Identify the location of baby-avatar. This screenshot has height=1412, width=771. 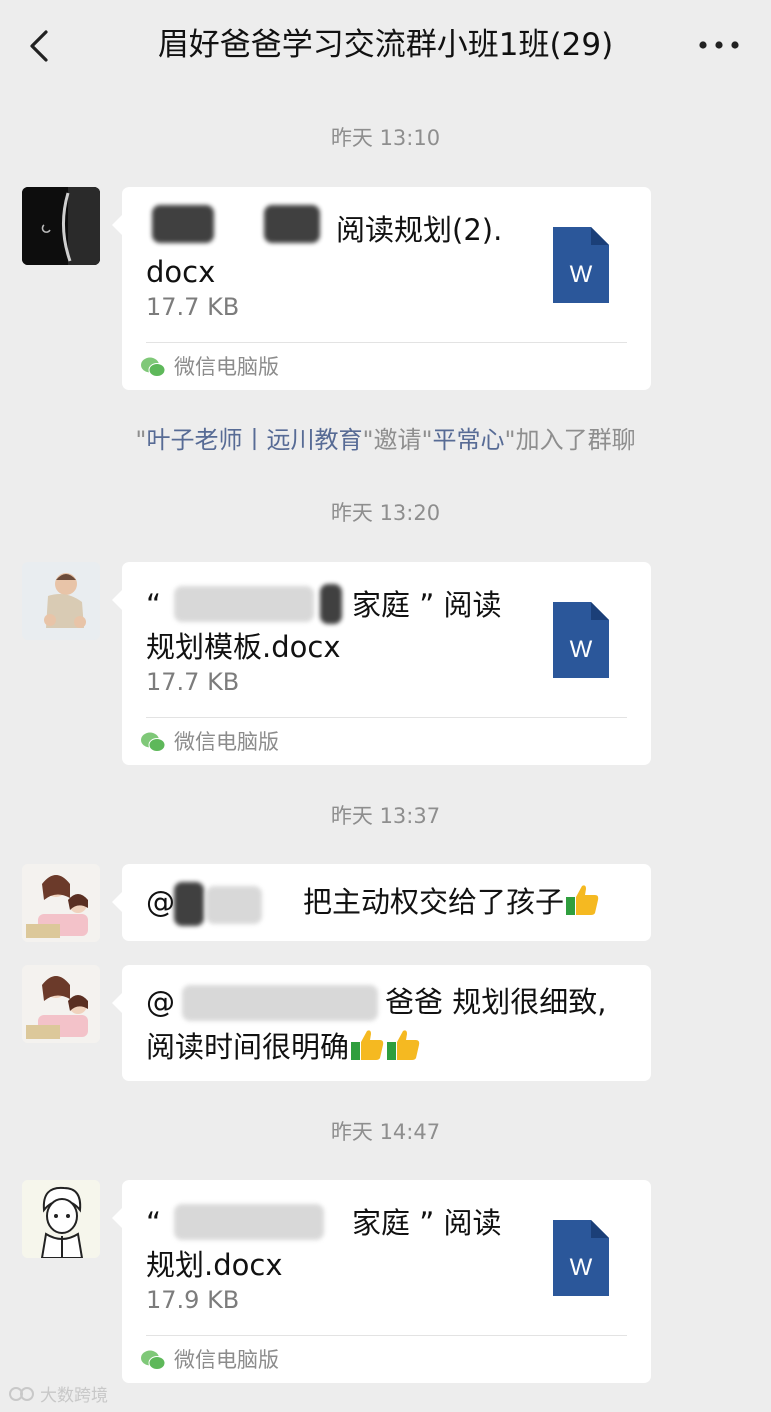
(61, 601).